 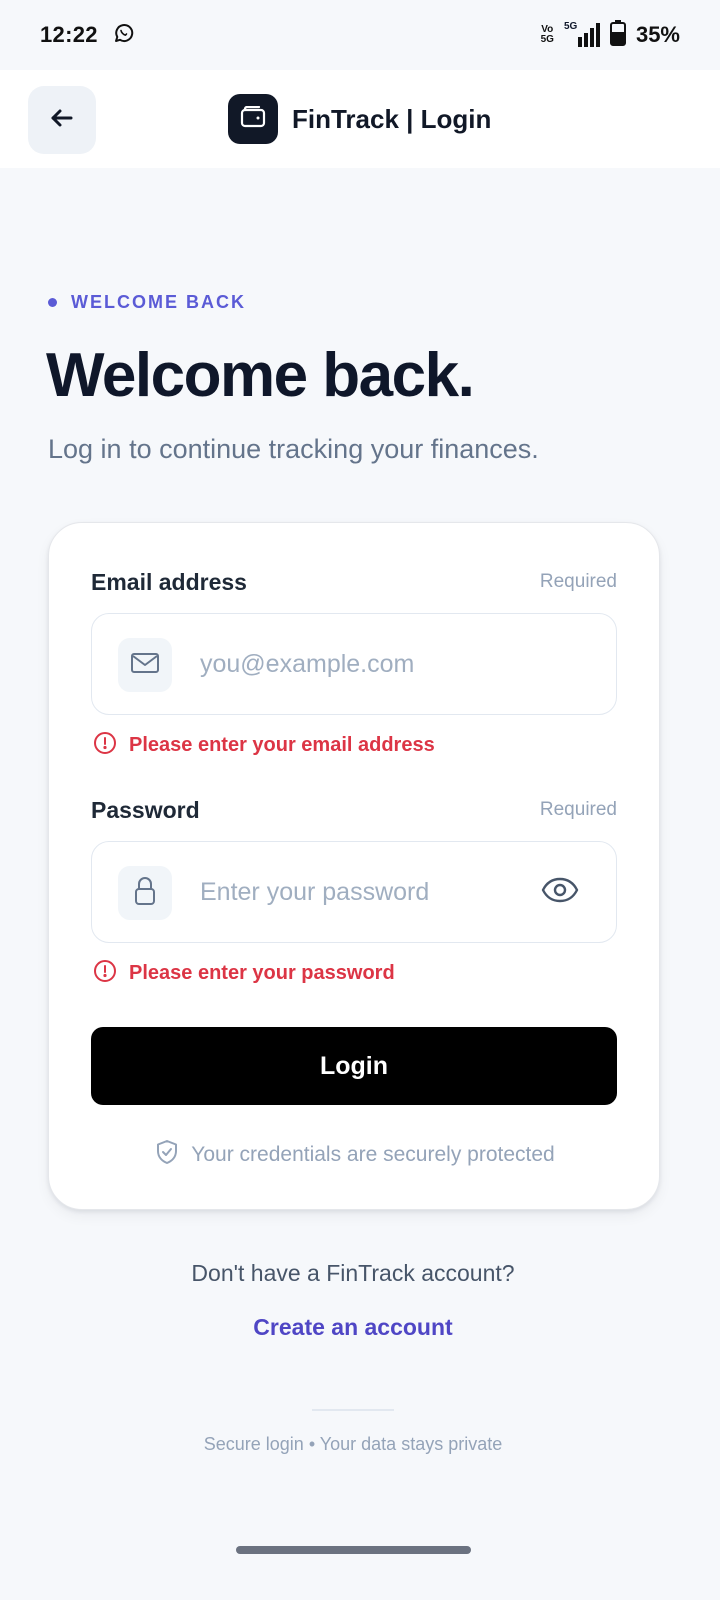 I want to click on eye-icon, so click(x=560, y=892).